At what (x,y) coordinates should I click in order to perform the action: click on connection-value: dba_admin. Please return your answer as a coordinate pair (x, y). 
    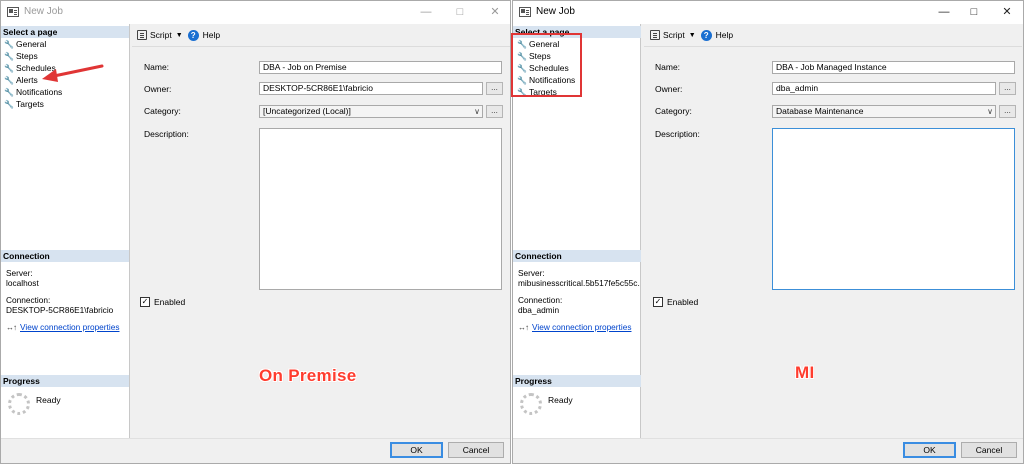
    Looking at the image, I should click on (539, 310).